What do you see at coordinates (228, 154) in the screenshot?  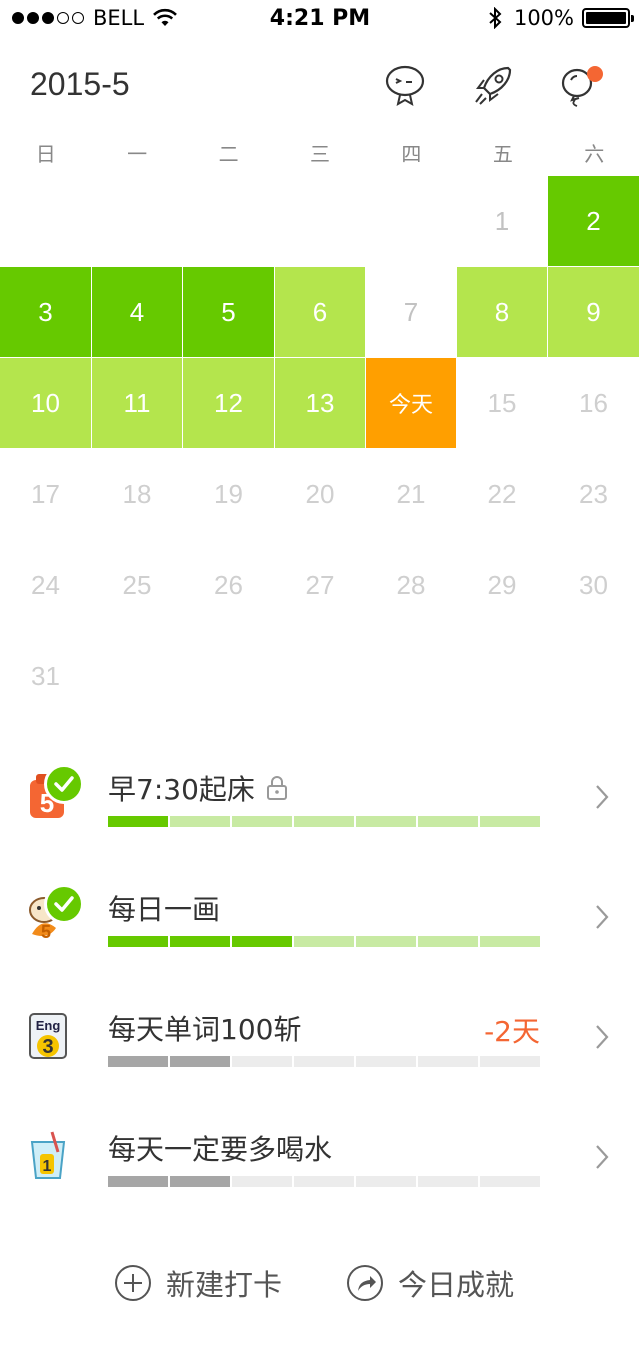 I see `weekday-label: 二` at bounding box center [228, 154].